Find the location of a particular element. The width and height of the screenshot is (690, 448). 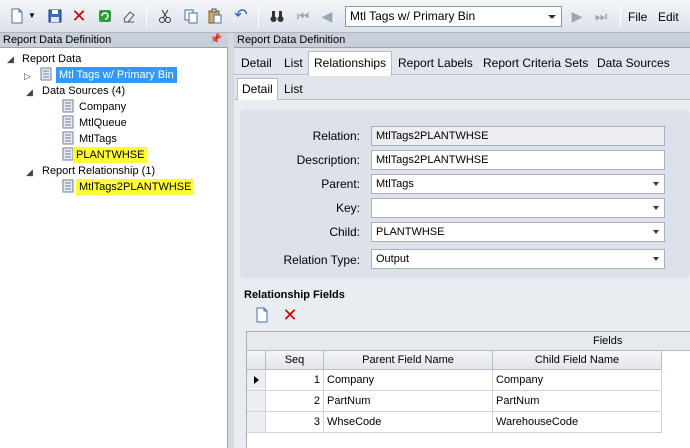

subtab-detail: Detail is located at coordinates (257, 89).